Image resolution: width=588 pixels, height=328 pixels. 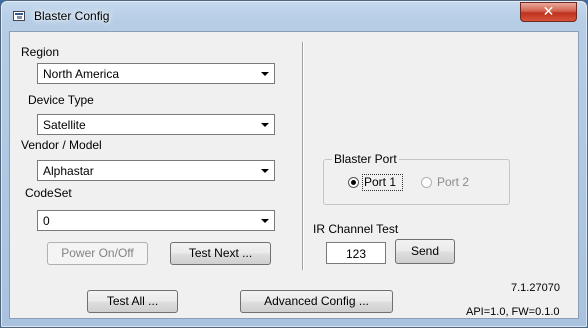 What do you see at coordinates (380, 182) in the screenshot?
I see `port1-radio-label: Port 1` at bounding box center [380, 182].